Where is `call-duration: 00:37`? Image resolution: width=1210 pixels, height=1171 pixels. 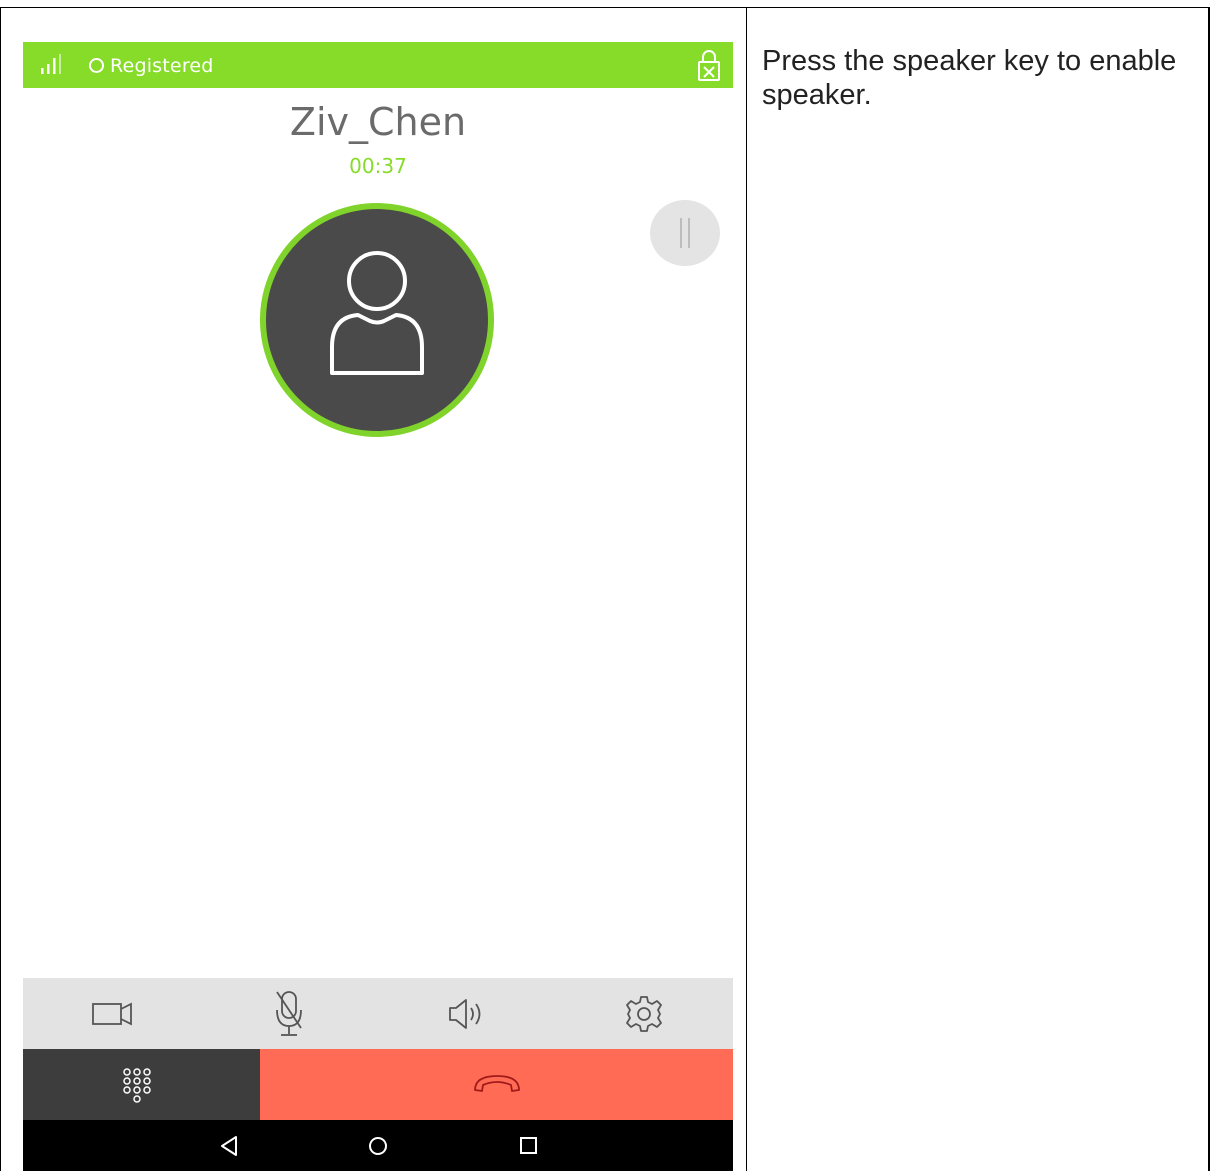
call-duration: 00:37 is located at coordinates (378, 166).